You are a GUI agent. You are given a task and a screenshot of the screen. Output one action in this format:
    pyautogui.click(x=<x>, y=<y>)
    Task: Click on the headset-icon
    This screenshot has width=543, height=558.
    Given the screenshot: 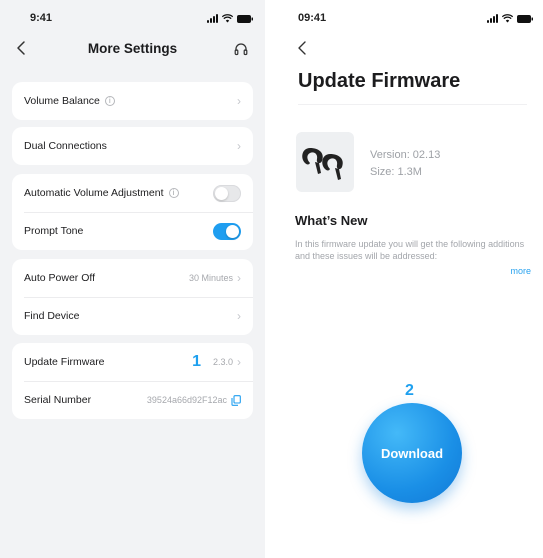 What is the action you would take?
    pyautogui.click(x=241, y=49)
    